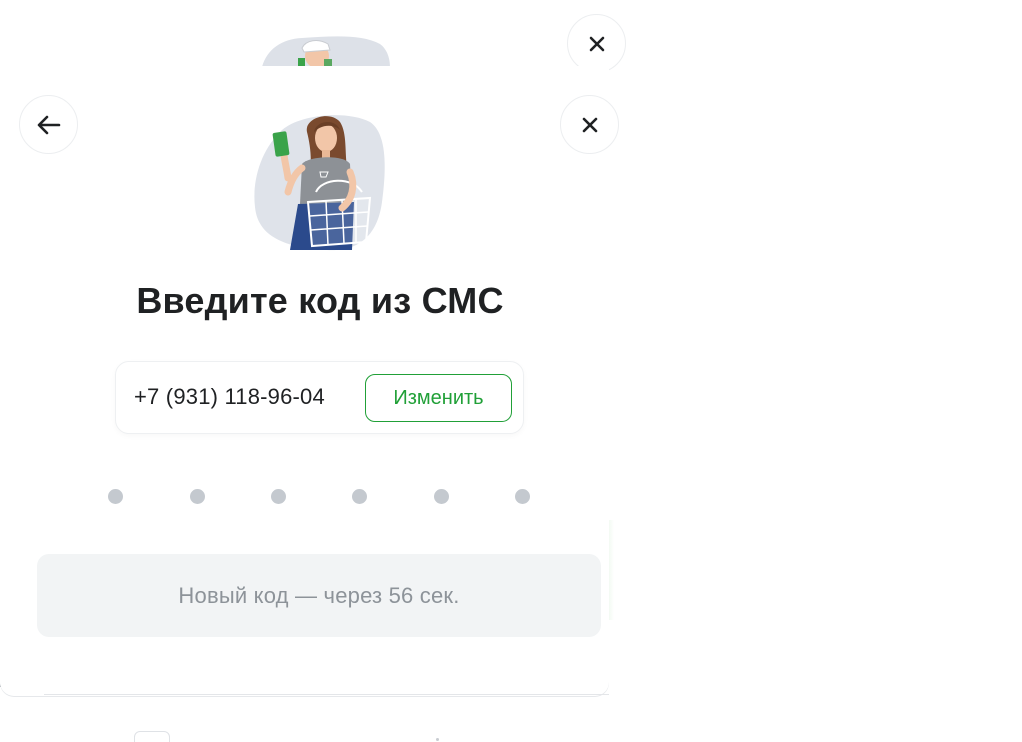 This screenshot has height=742, width=1022. What do you see at coordinates (326, 694) in the screenshot?
I see `modal-divider` at bounding box center [326, 694].